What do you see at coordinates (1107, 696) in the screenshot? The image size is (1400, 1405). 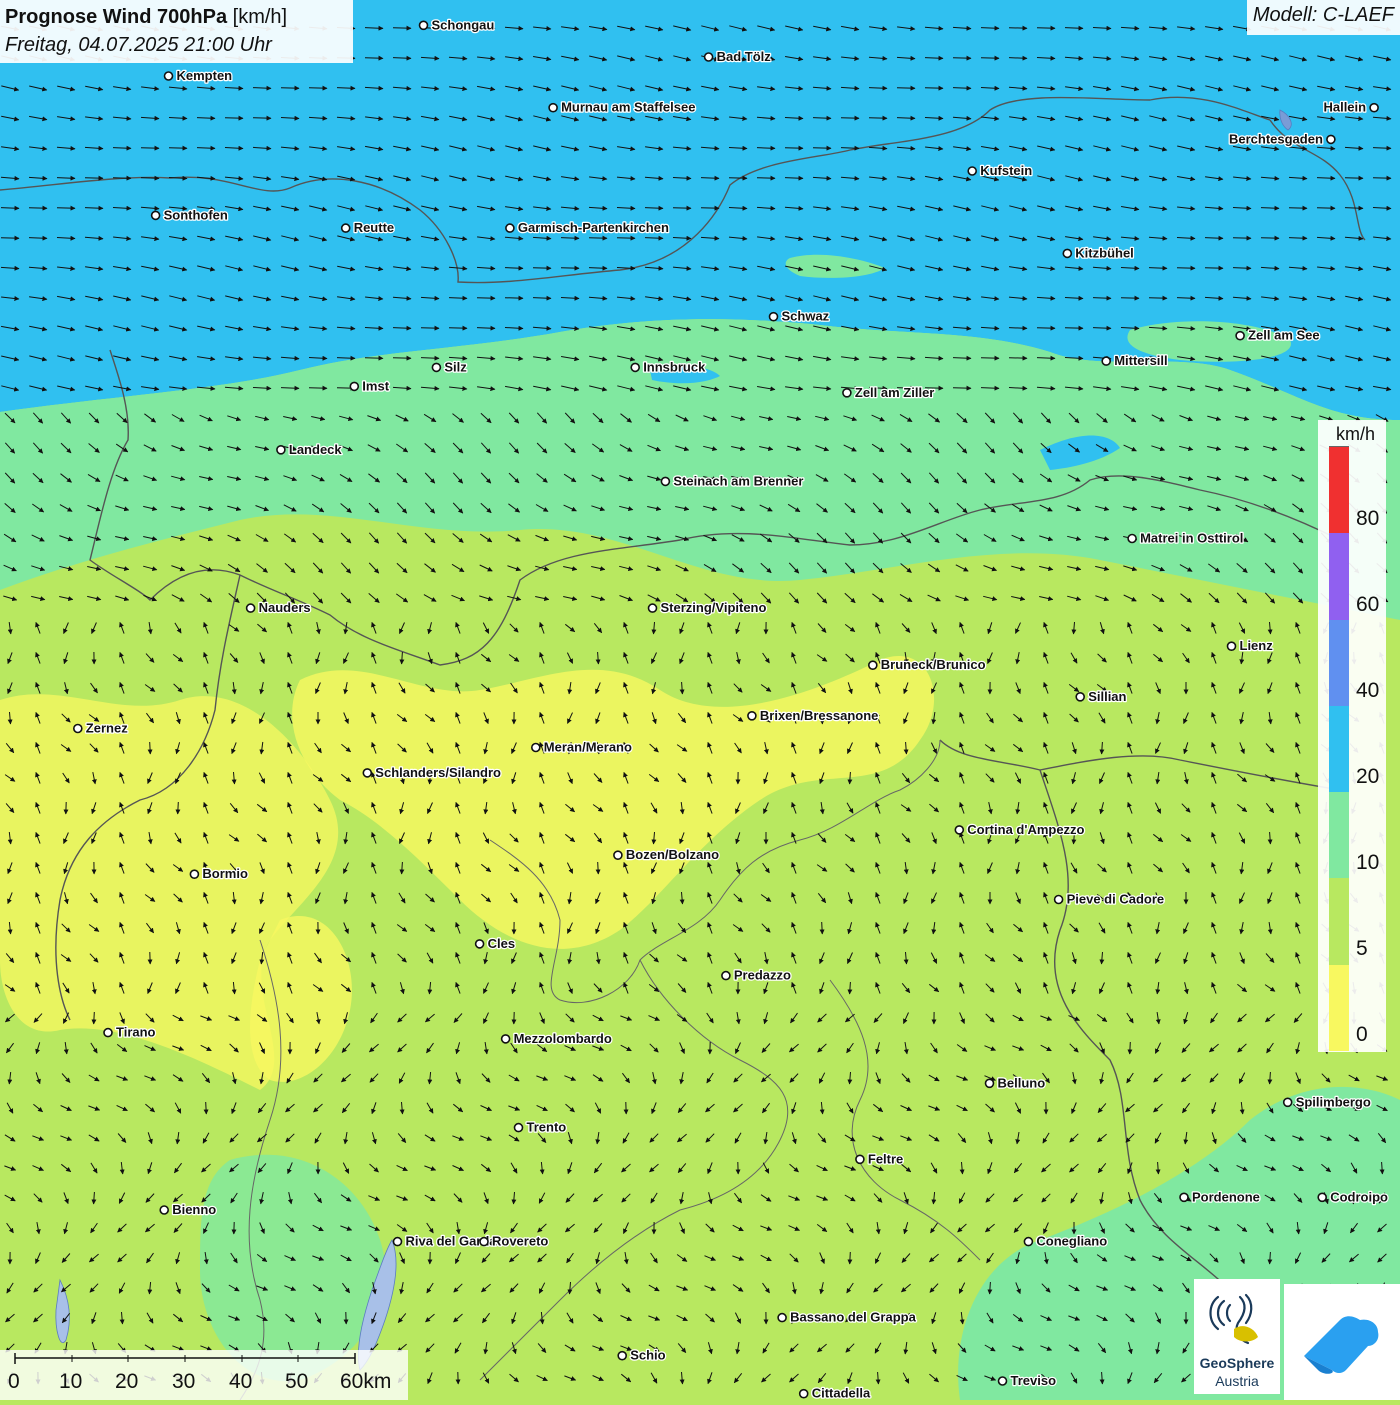 I see `city-label: Sillian` at bounding box center [1107, 696].